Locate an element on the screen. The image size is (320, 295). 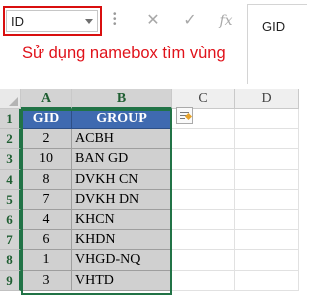
column-header-b: B is located at coordinates (122, 99).